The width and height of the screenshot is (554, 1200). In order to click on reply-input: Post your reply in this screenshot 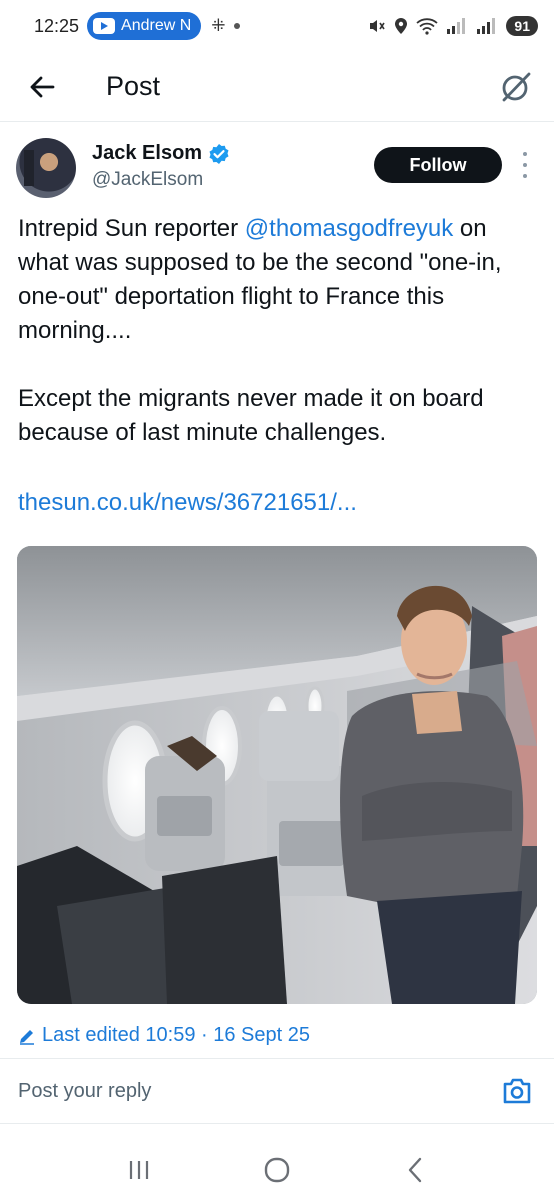, I will do `click(84, 1091)`.